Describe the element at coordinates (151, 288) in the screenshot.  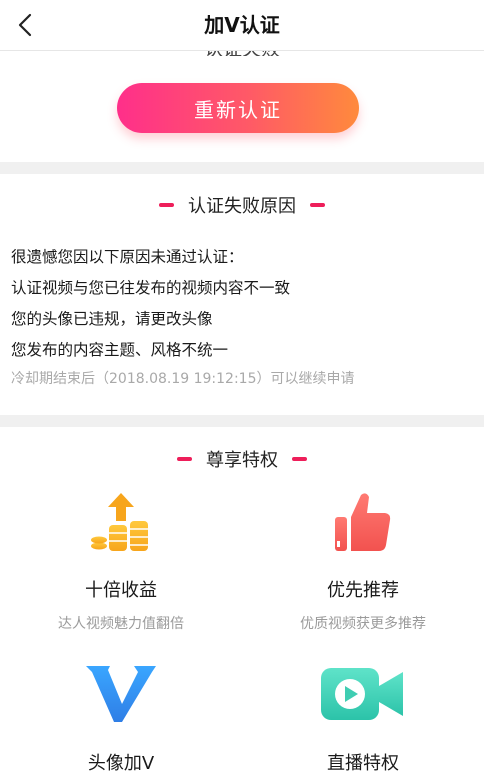
I see `reason-item: 认证视频与您已往发布的视频内容不一致` at that location.